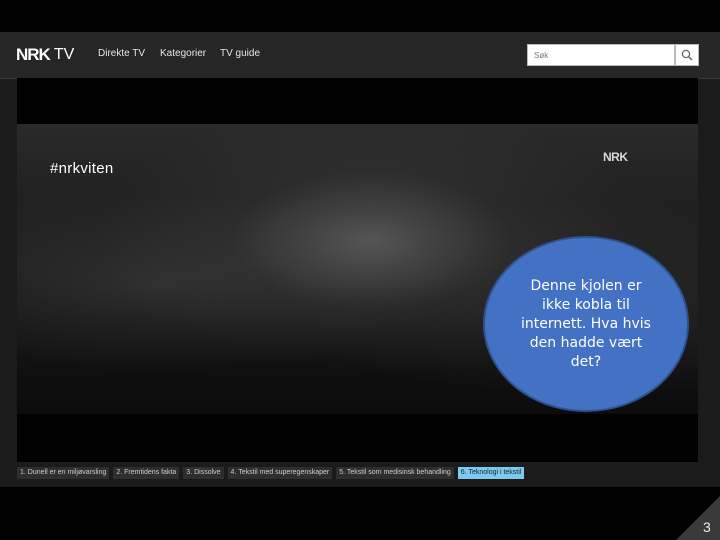 Image resolution: width=720 pixels, height=540 pixels. Describe the element at coordinates (395, 473) in the screenshot. I see `chapter-item: 5. Tekstil som medisinsk behandling` at that location.